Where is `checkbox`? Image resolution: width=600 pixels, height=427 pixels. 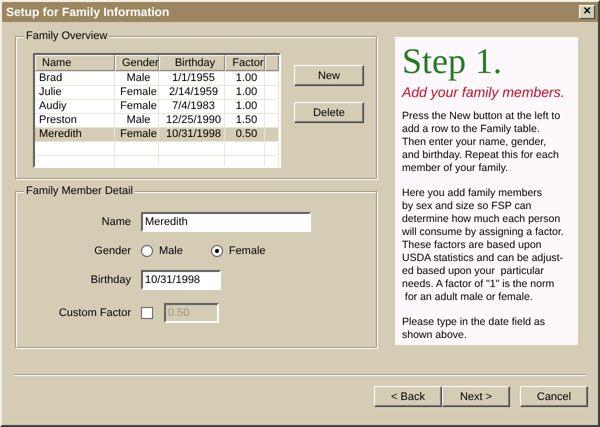 checkbox is located at coordinates (147, 313).